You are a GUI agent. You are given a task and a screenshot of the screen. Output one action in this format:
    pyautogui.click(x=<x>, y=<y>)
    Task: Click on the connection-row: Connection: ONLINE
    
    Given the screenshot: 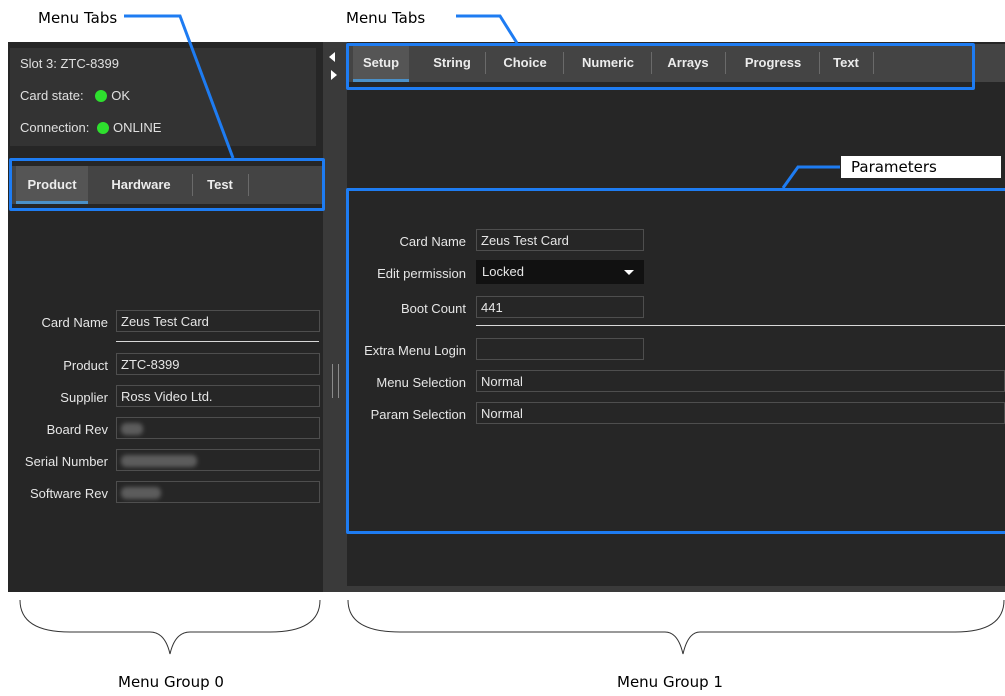 What is the action you would take?
    pyautogui.click(x=90, y=127)
    